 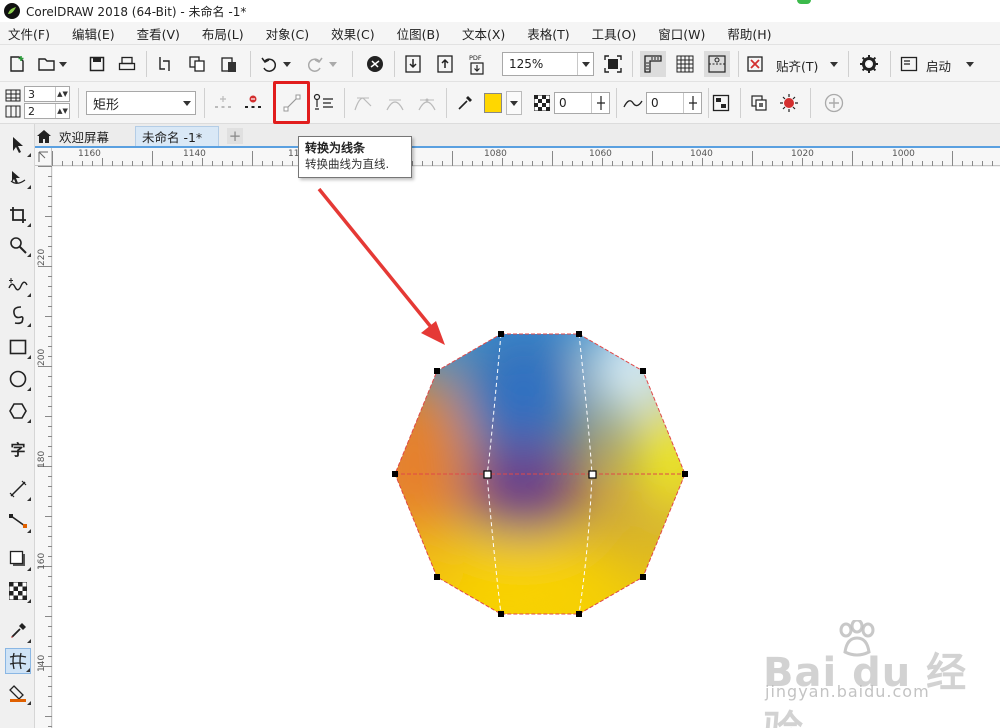 What do you see at coordinates (18, 693) in the screenshot?
I see `smart-fill-icon` at bounding box center [18, 693].